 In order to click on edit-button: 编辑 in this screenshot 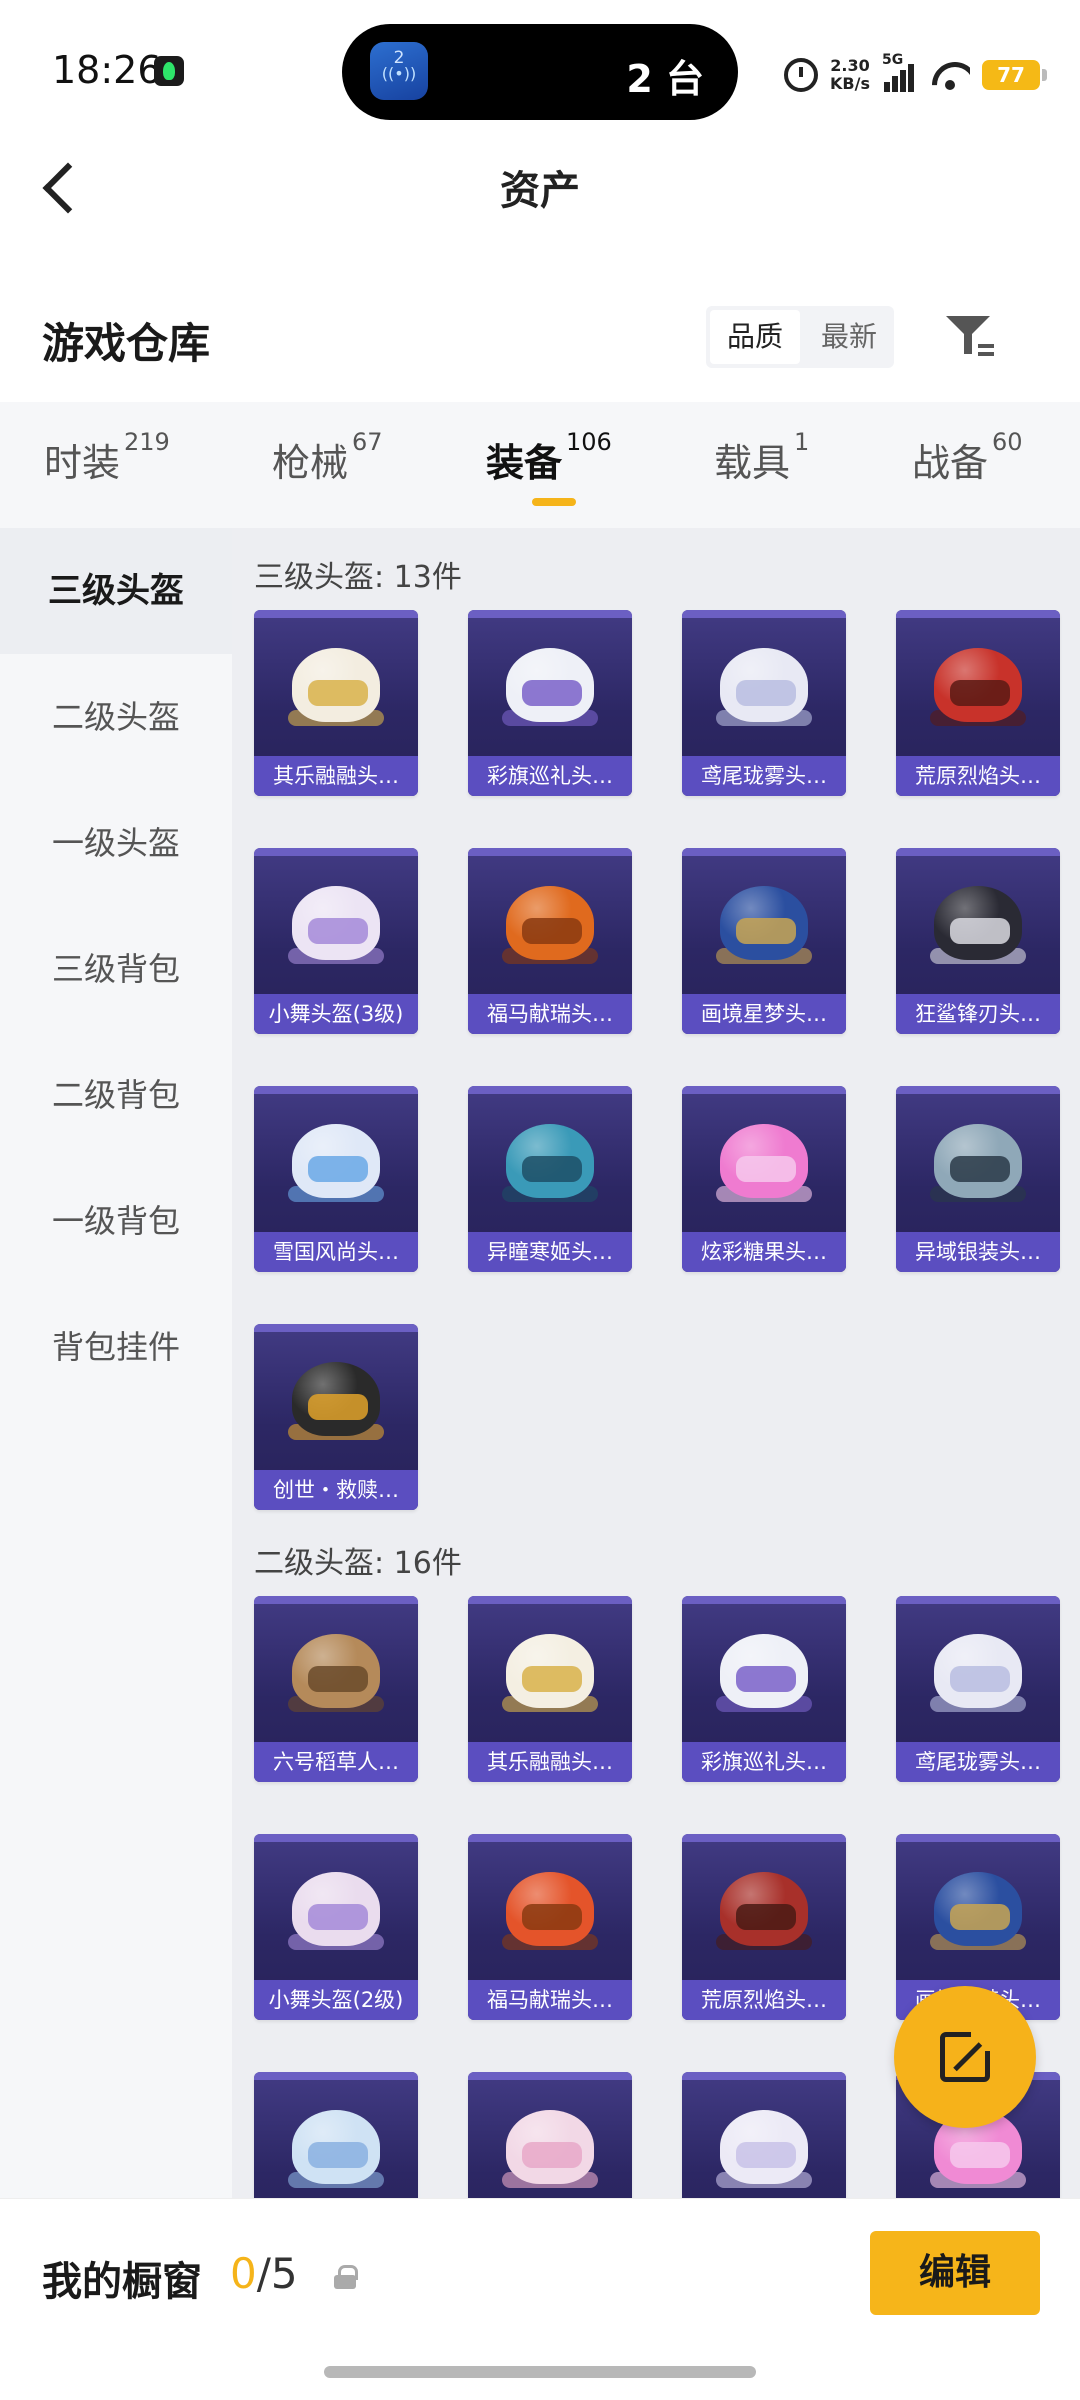, I will do `click(955, 2273)`.